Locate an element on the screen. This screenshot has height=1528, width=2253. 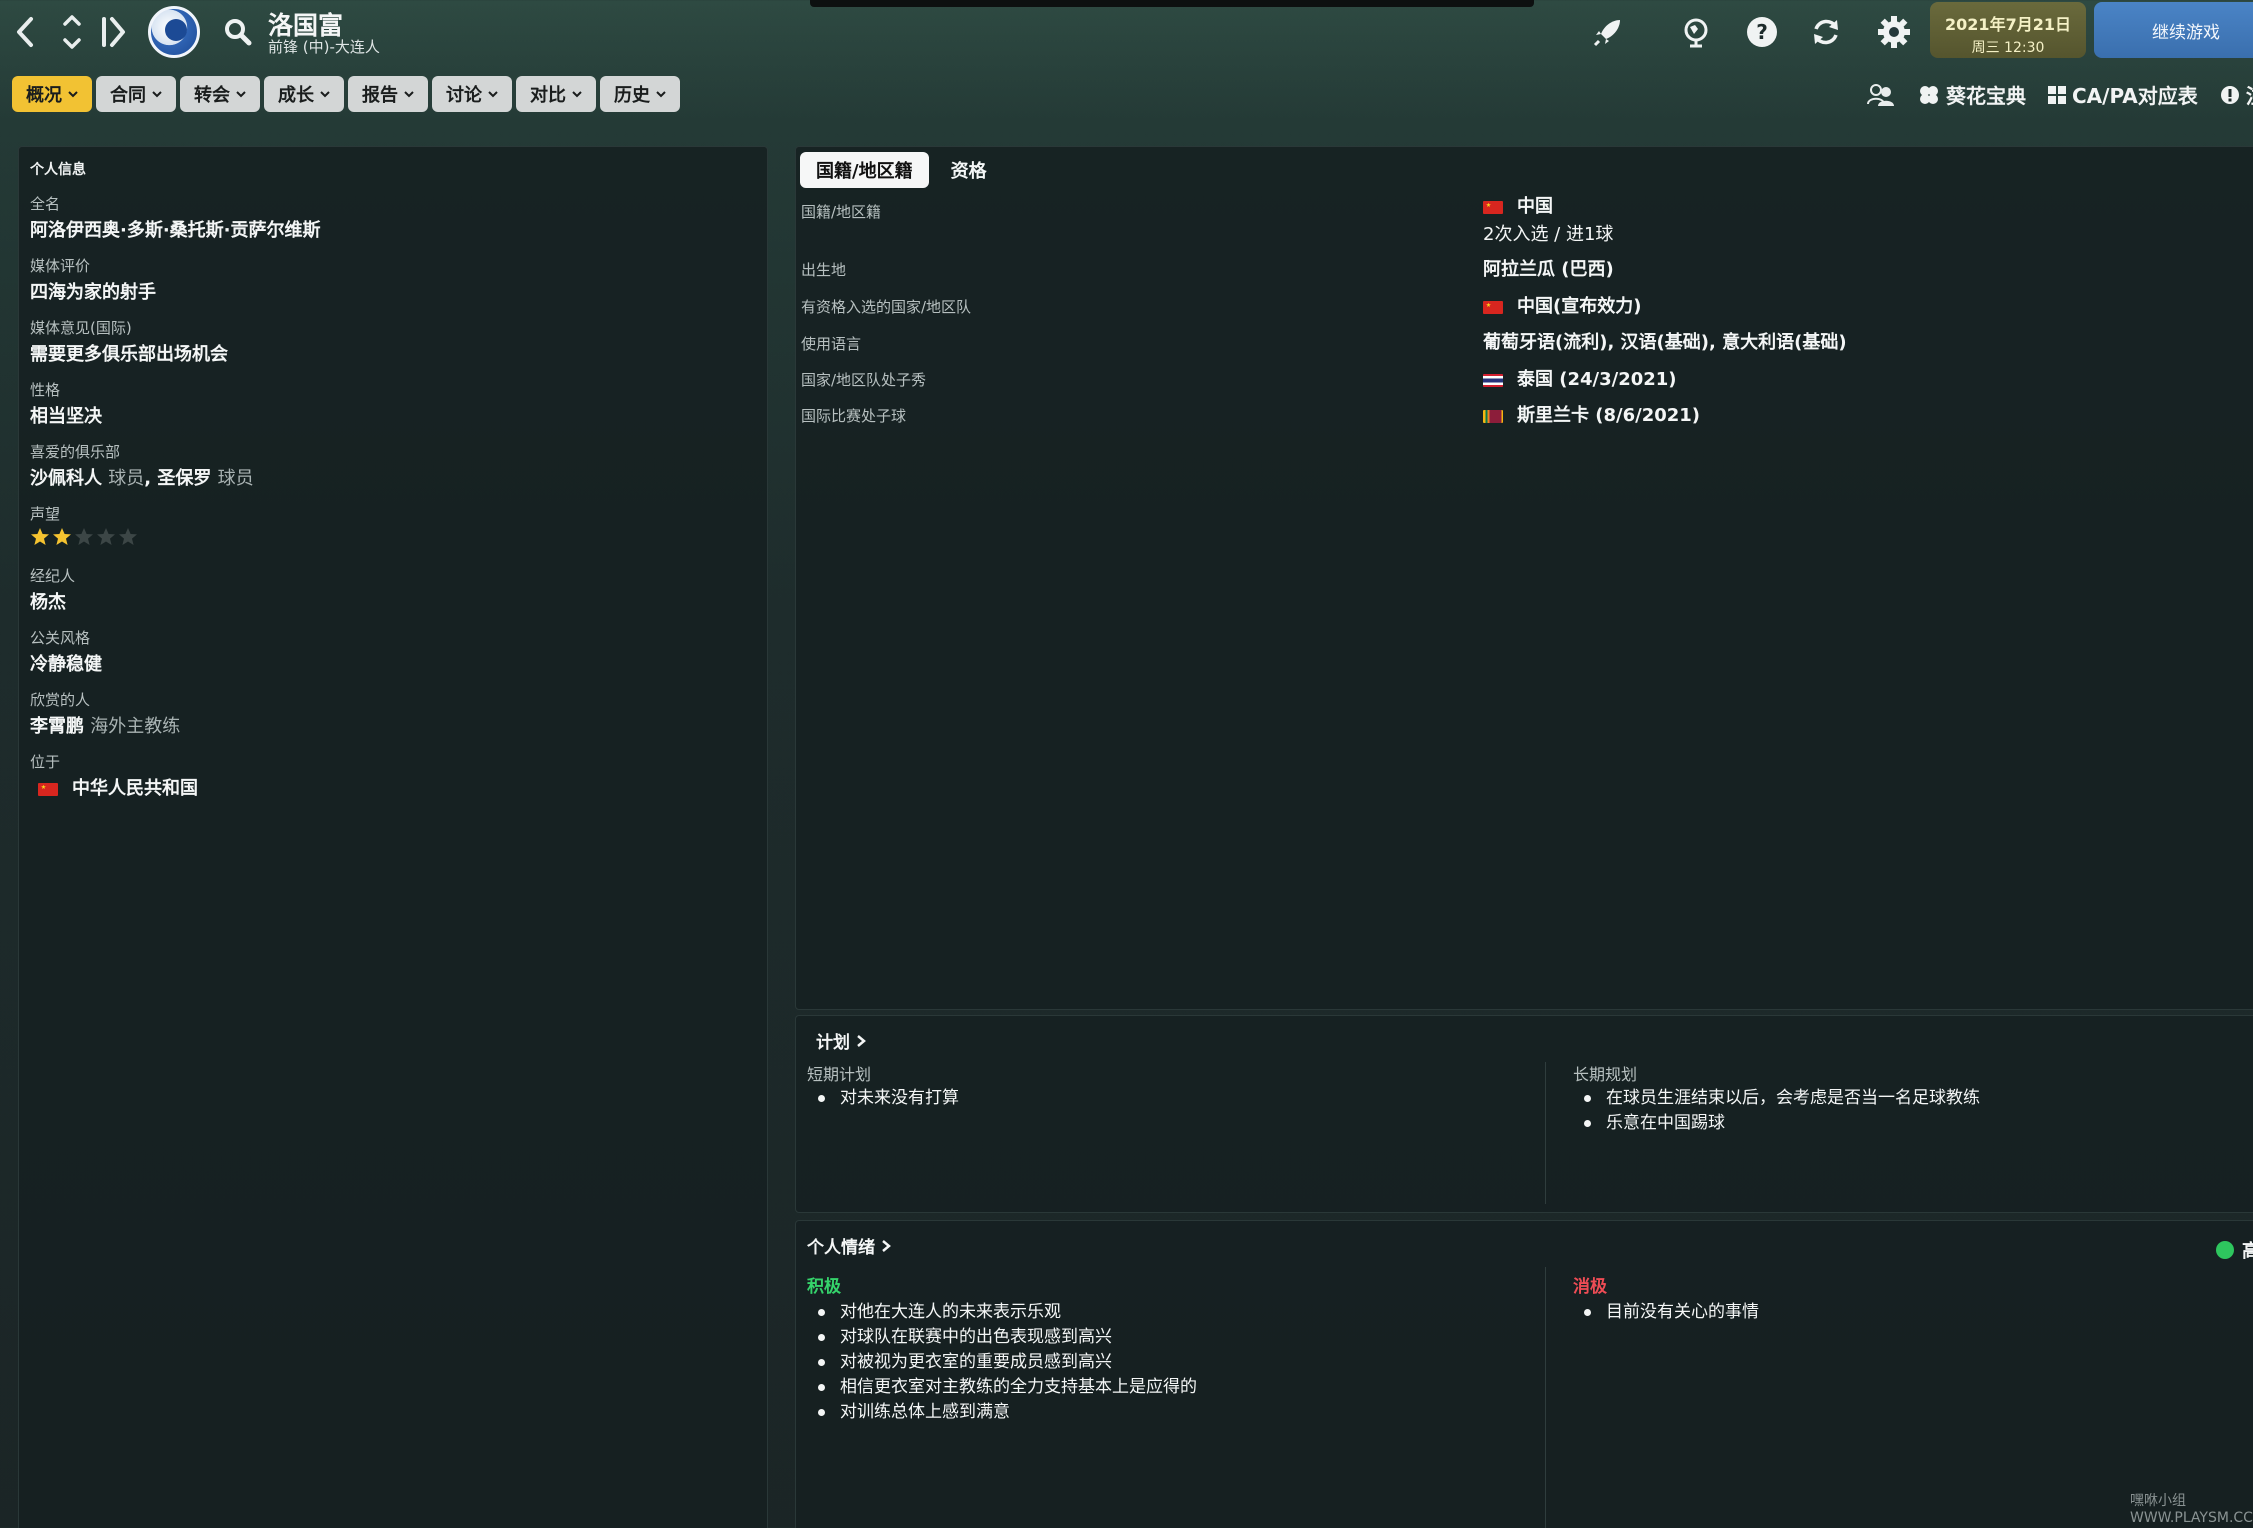
tab-compare: 对比 is located at coordinates (556, 94).